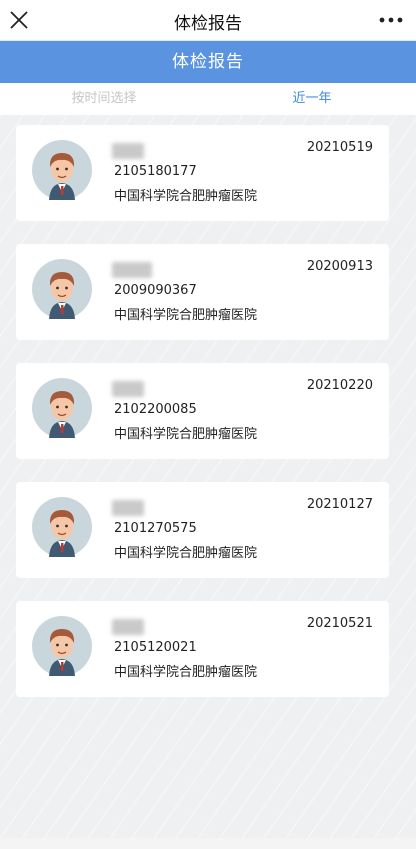 The image size is (416, 849). What do you see at coordinates (202, 649) in the screenshot?
I see `report-card: 2105120021 中国科学院合肥肿瘤医院 20210521` at bounding box center [202, 649].